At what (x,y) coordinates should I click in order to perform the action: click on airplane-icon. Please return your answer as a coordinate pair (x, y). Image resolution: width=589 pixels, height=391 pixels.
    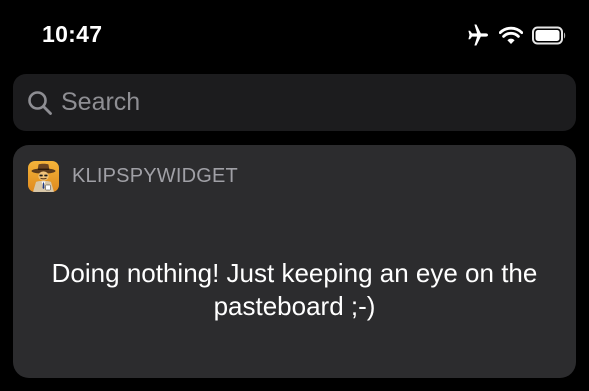
    Looking at the image, I should click on (478, 35).